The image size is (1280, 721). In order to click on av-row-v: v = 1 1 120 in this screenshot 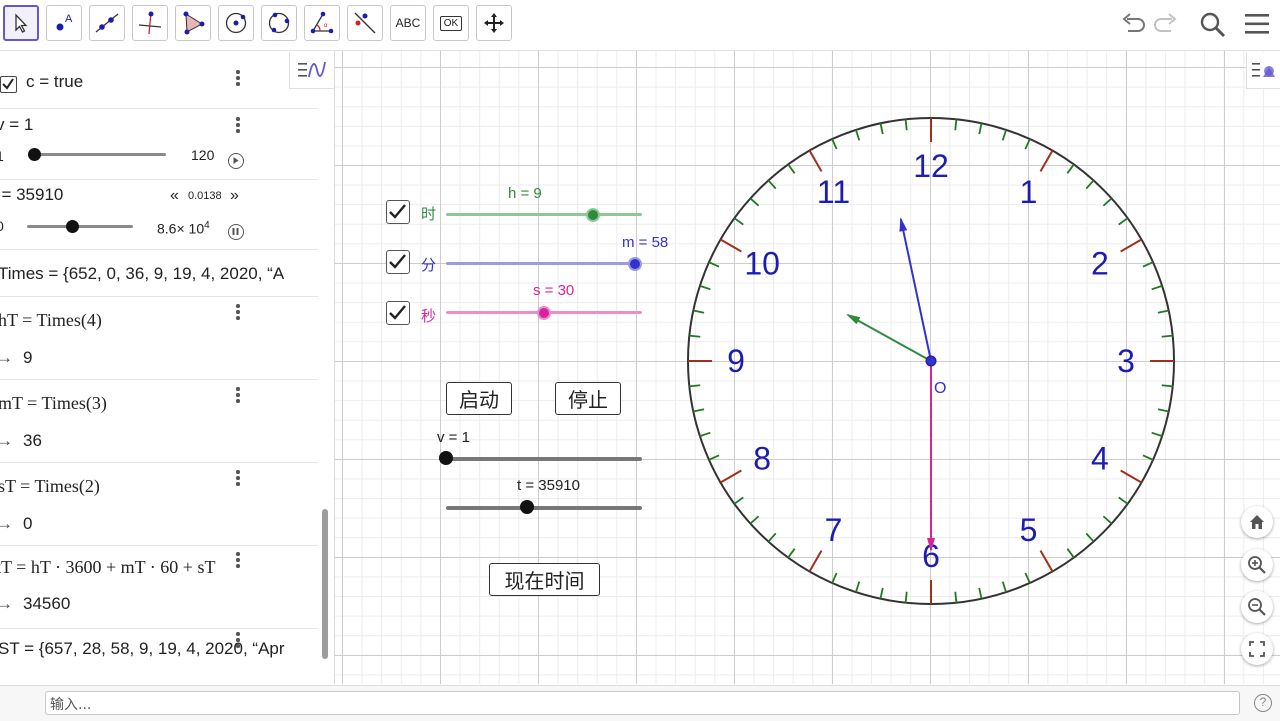, I will do `click(159, 144)`.